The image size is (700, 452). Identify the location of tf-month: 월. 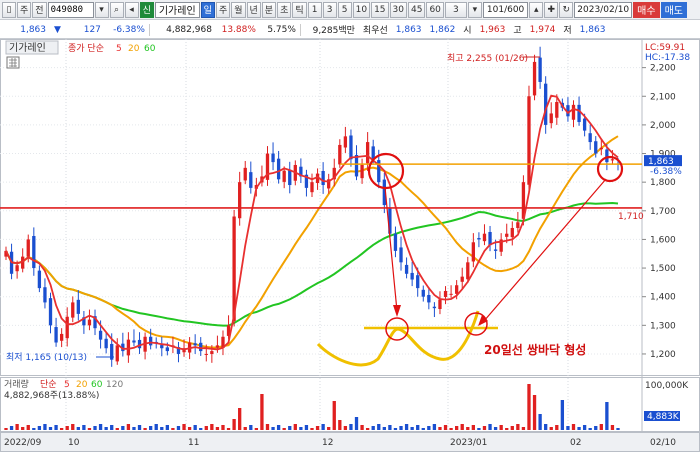
(238, 9).